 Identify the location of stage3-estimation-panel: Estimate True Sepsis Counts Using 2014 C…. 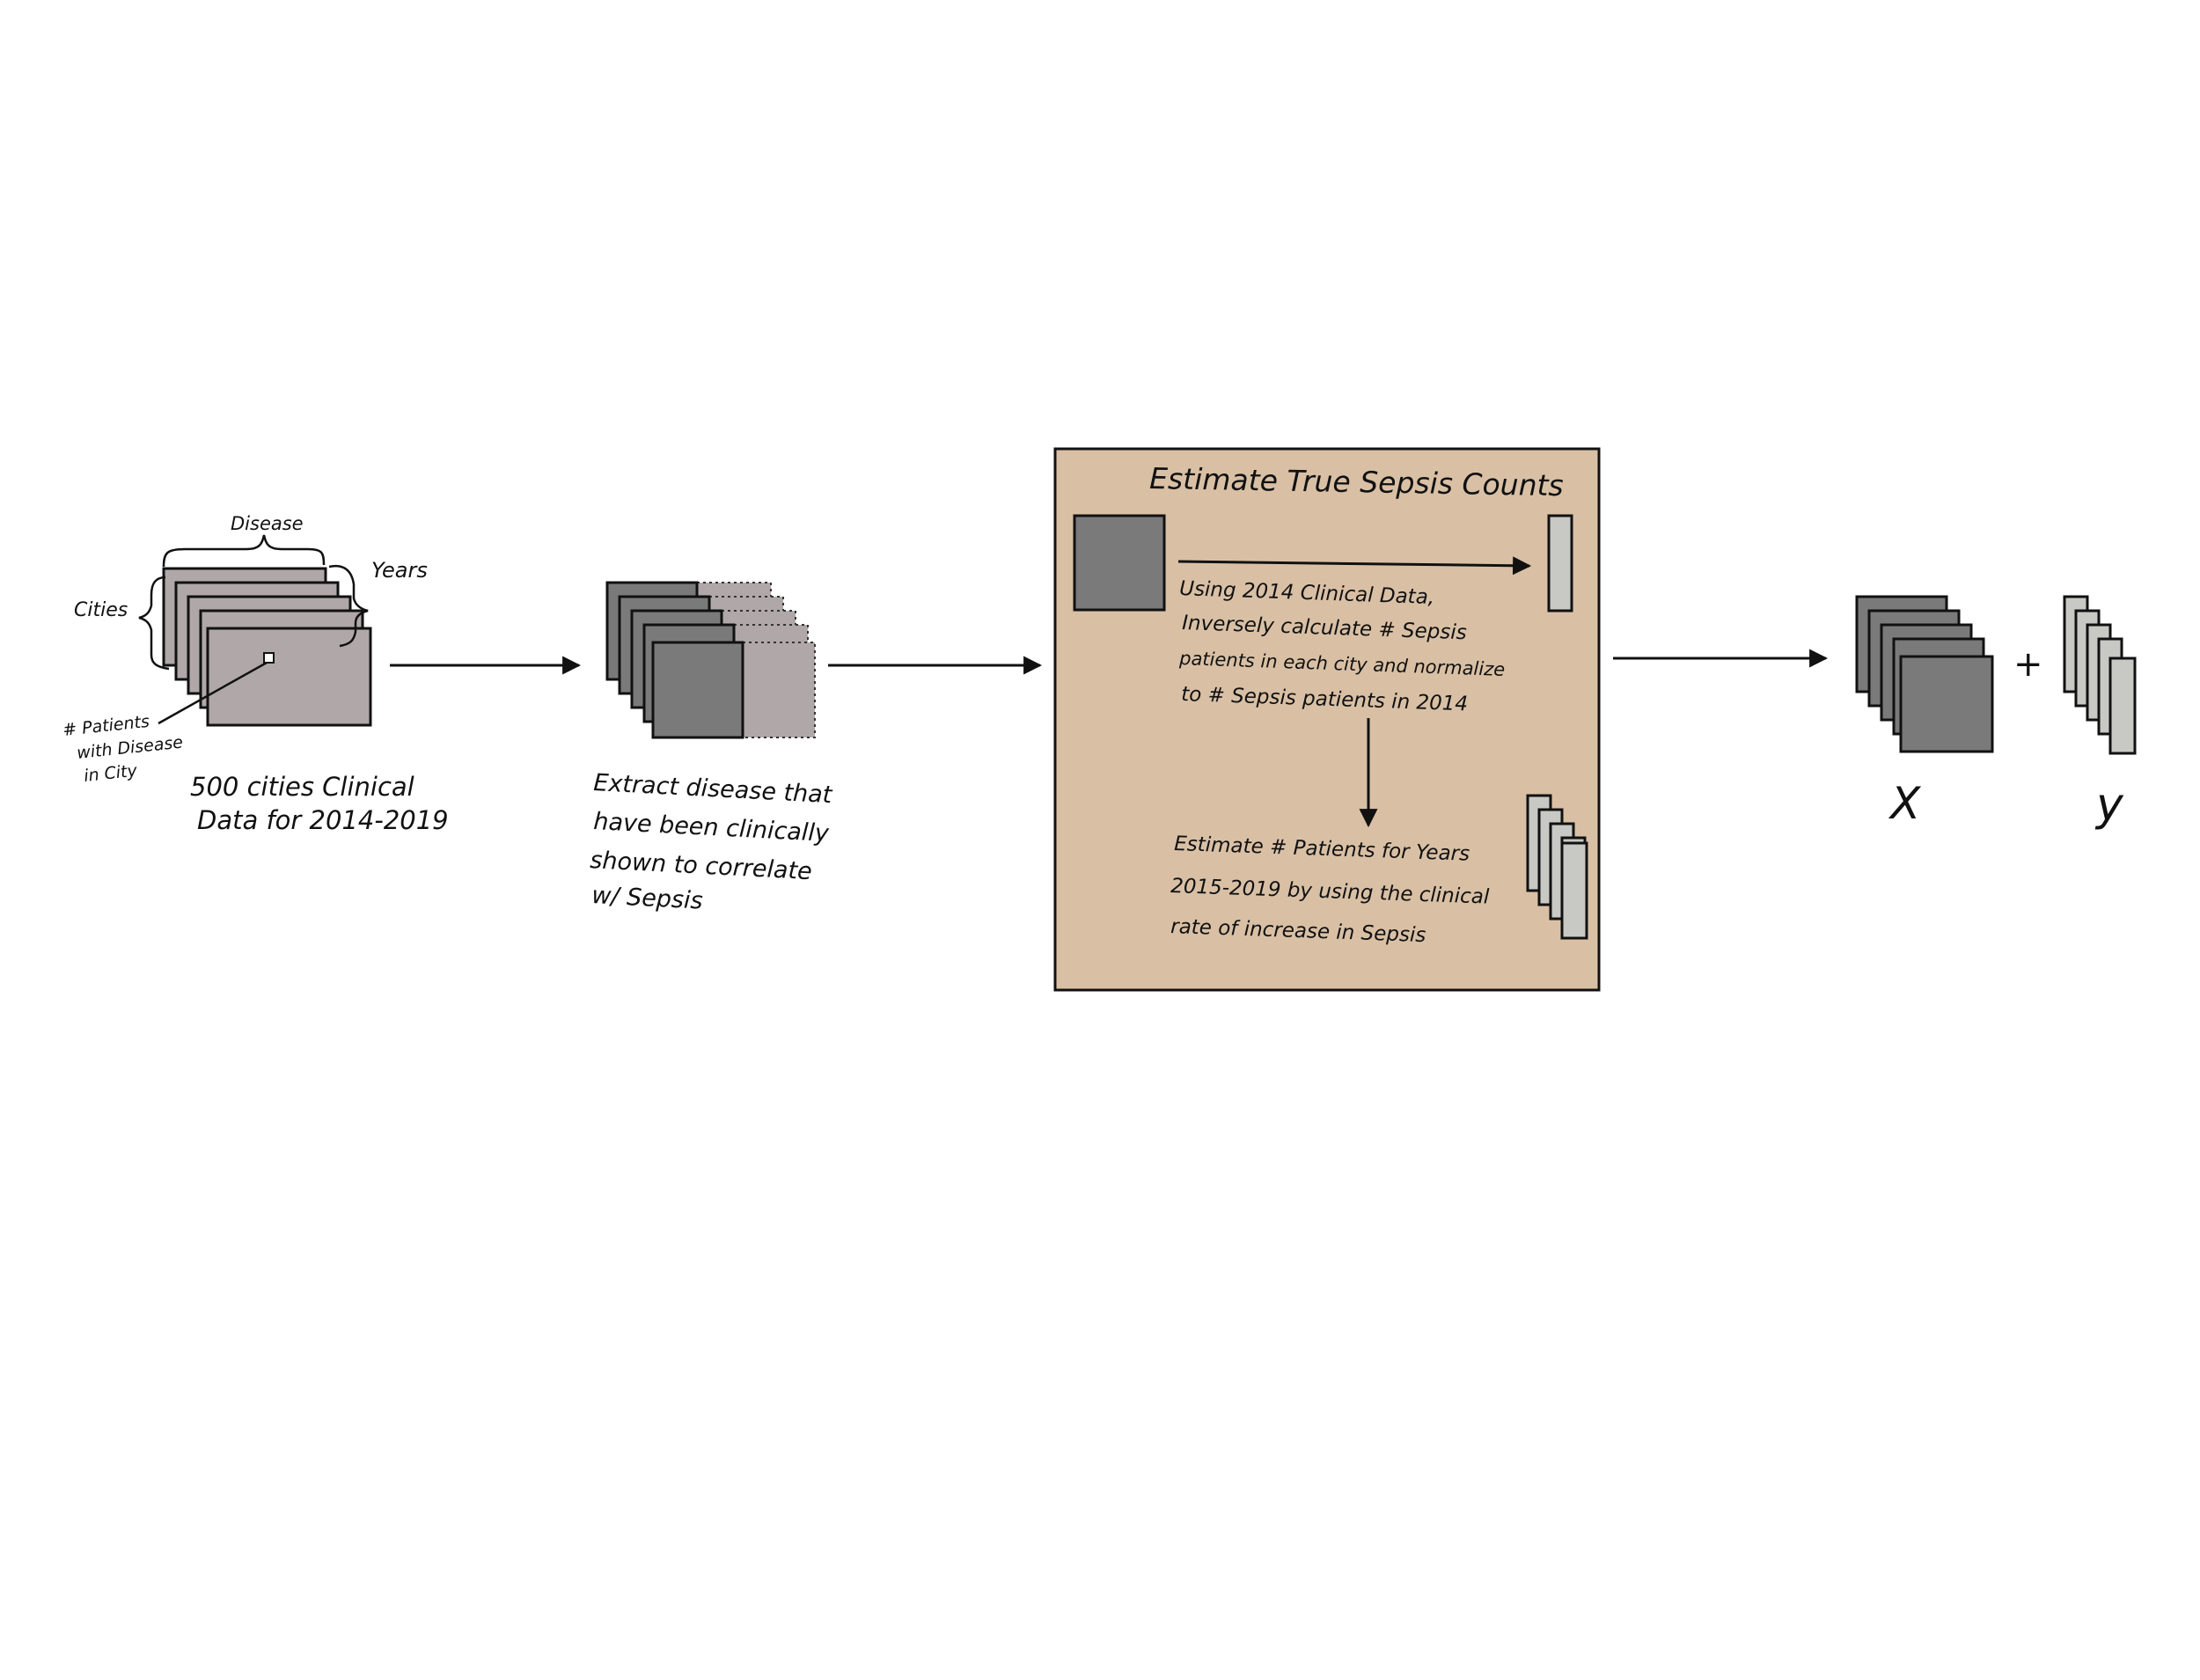
(1327, 719).